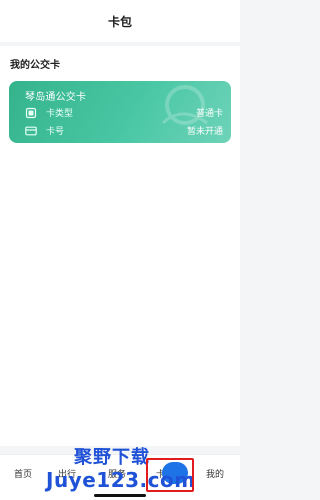  I want to click on card-number-value: 暂未开通, so click(204, 132).